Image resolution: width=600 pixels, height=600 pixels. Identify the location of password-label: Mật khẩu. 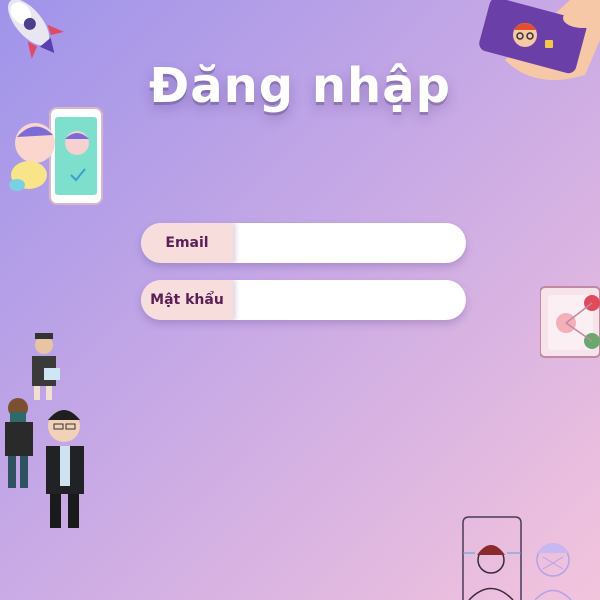
(187, 300).